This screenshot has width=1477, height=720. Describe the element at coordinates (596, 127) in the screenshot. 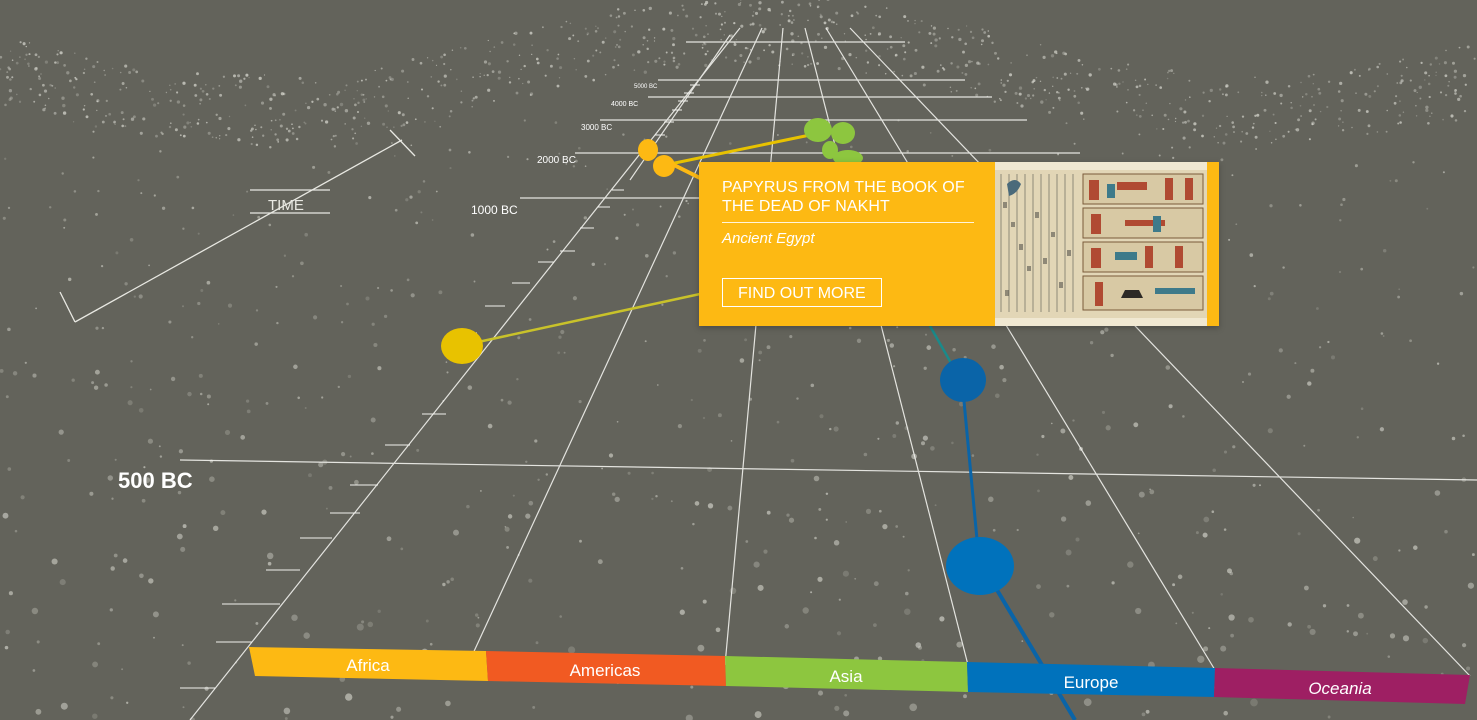

I see `tick-3000bc: 3000 BC` at that location.